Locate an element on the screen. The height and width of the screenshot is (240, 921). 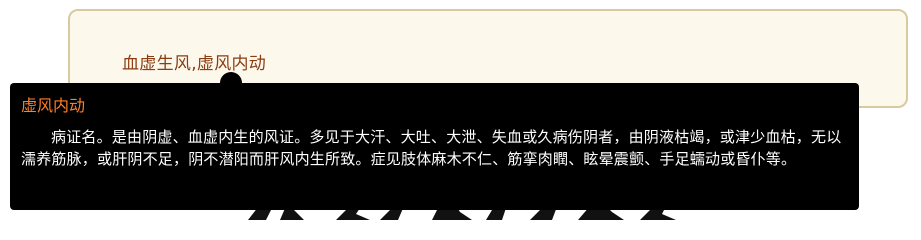
tooltip-title: 虚风内动 is located at coordinates (53, 105).